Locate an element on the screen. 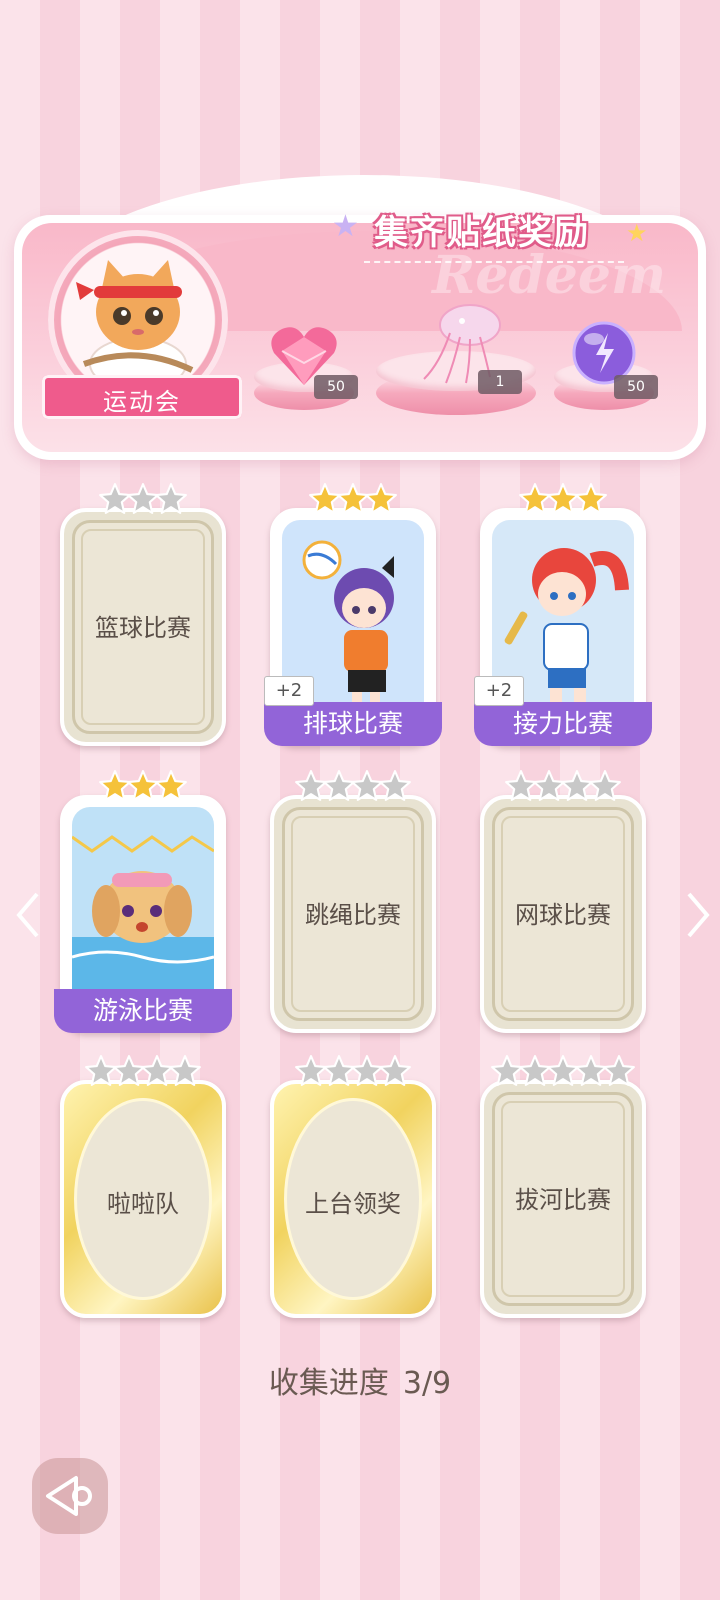 The height and width of the screenshot is (1600, 720). chevron-left-icon is located at coordinates (28, 920).